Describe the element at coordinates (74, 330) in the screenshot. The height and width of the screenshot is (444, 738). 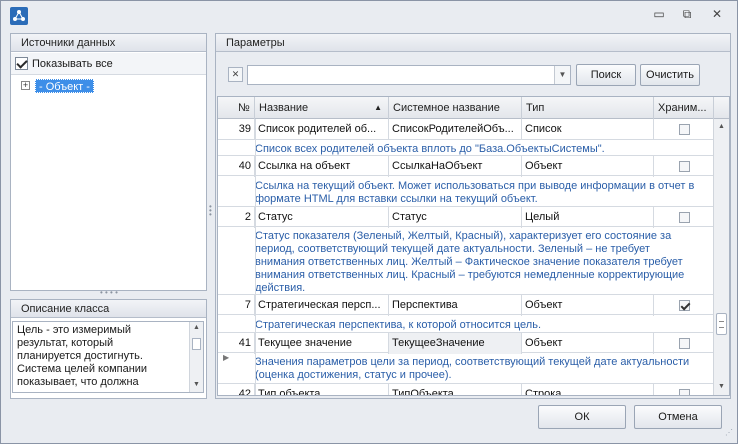
I see `class-desc-line: Цель - это измеримый` at that location.